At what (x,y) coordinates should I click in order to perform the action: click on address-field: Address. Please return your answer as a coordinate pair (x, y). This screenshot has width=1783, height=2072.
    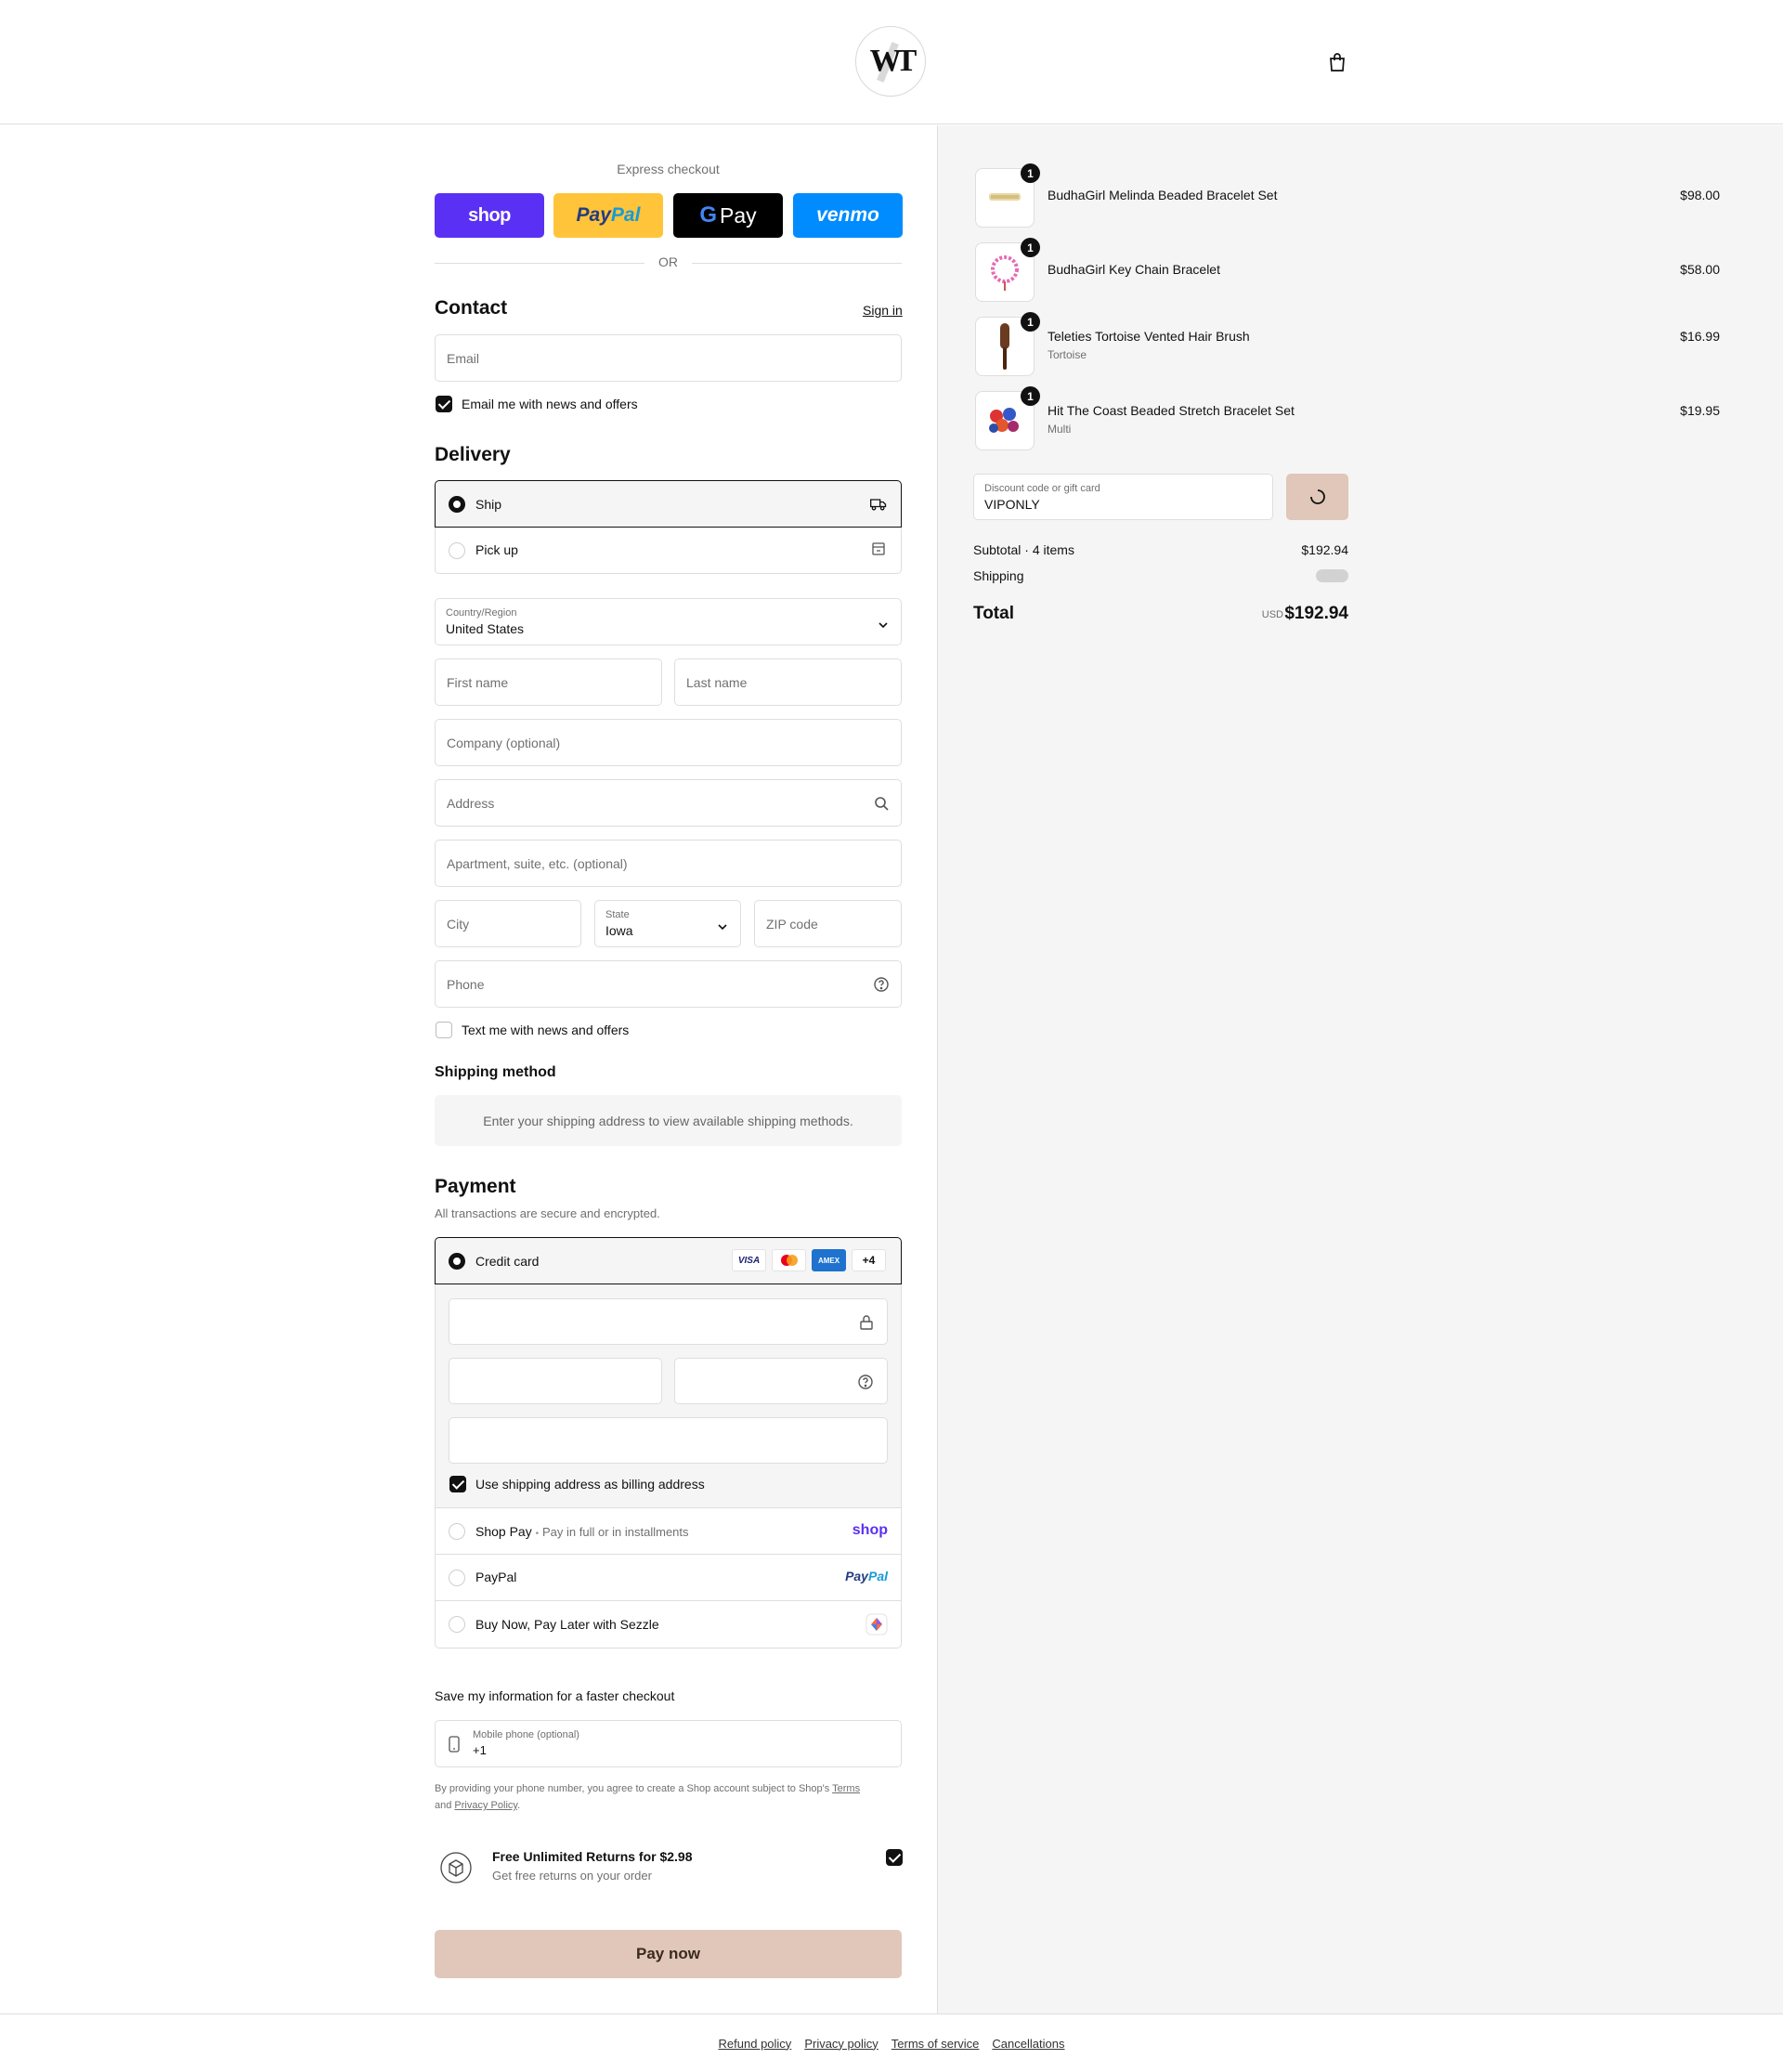
    Looking at the image, I should click on (668, 803).